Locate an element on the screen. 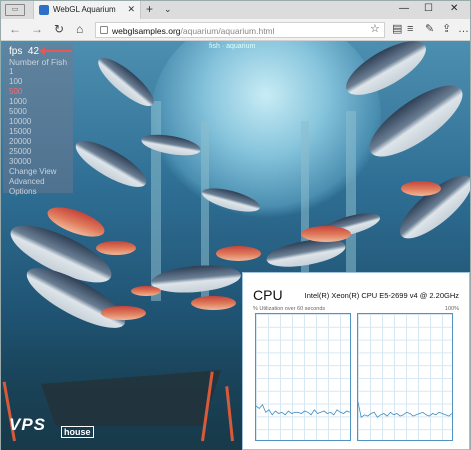  minimize-button: — is located at coordinates (404, 8).